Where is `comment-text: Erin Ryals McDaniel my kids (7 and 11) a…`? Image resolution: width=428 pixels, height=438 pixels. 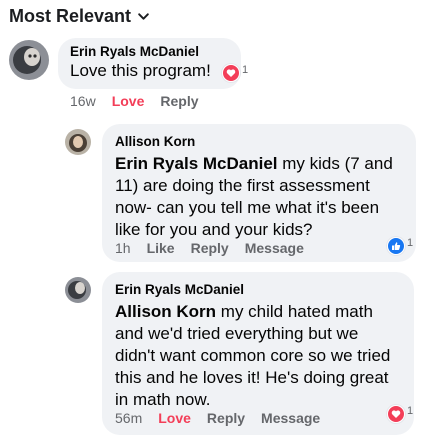
comment-text: Erin Ryals McDaniel my kids (7 and 11) a… is located at coordinates (259, 197).